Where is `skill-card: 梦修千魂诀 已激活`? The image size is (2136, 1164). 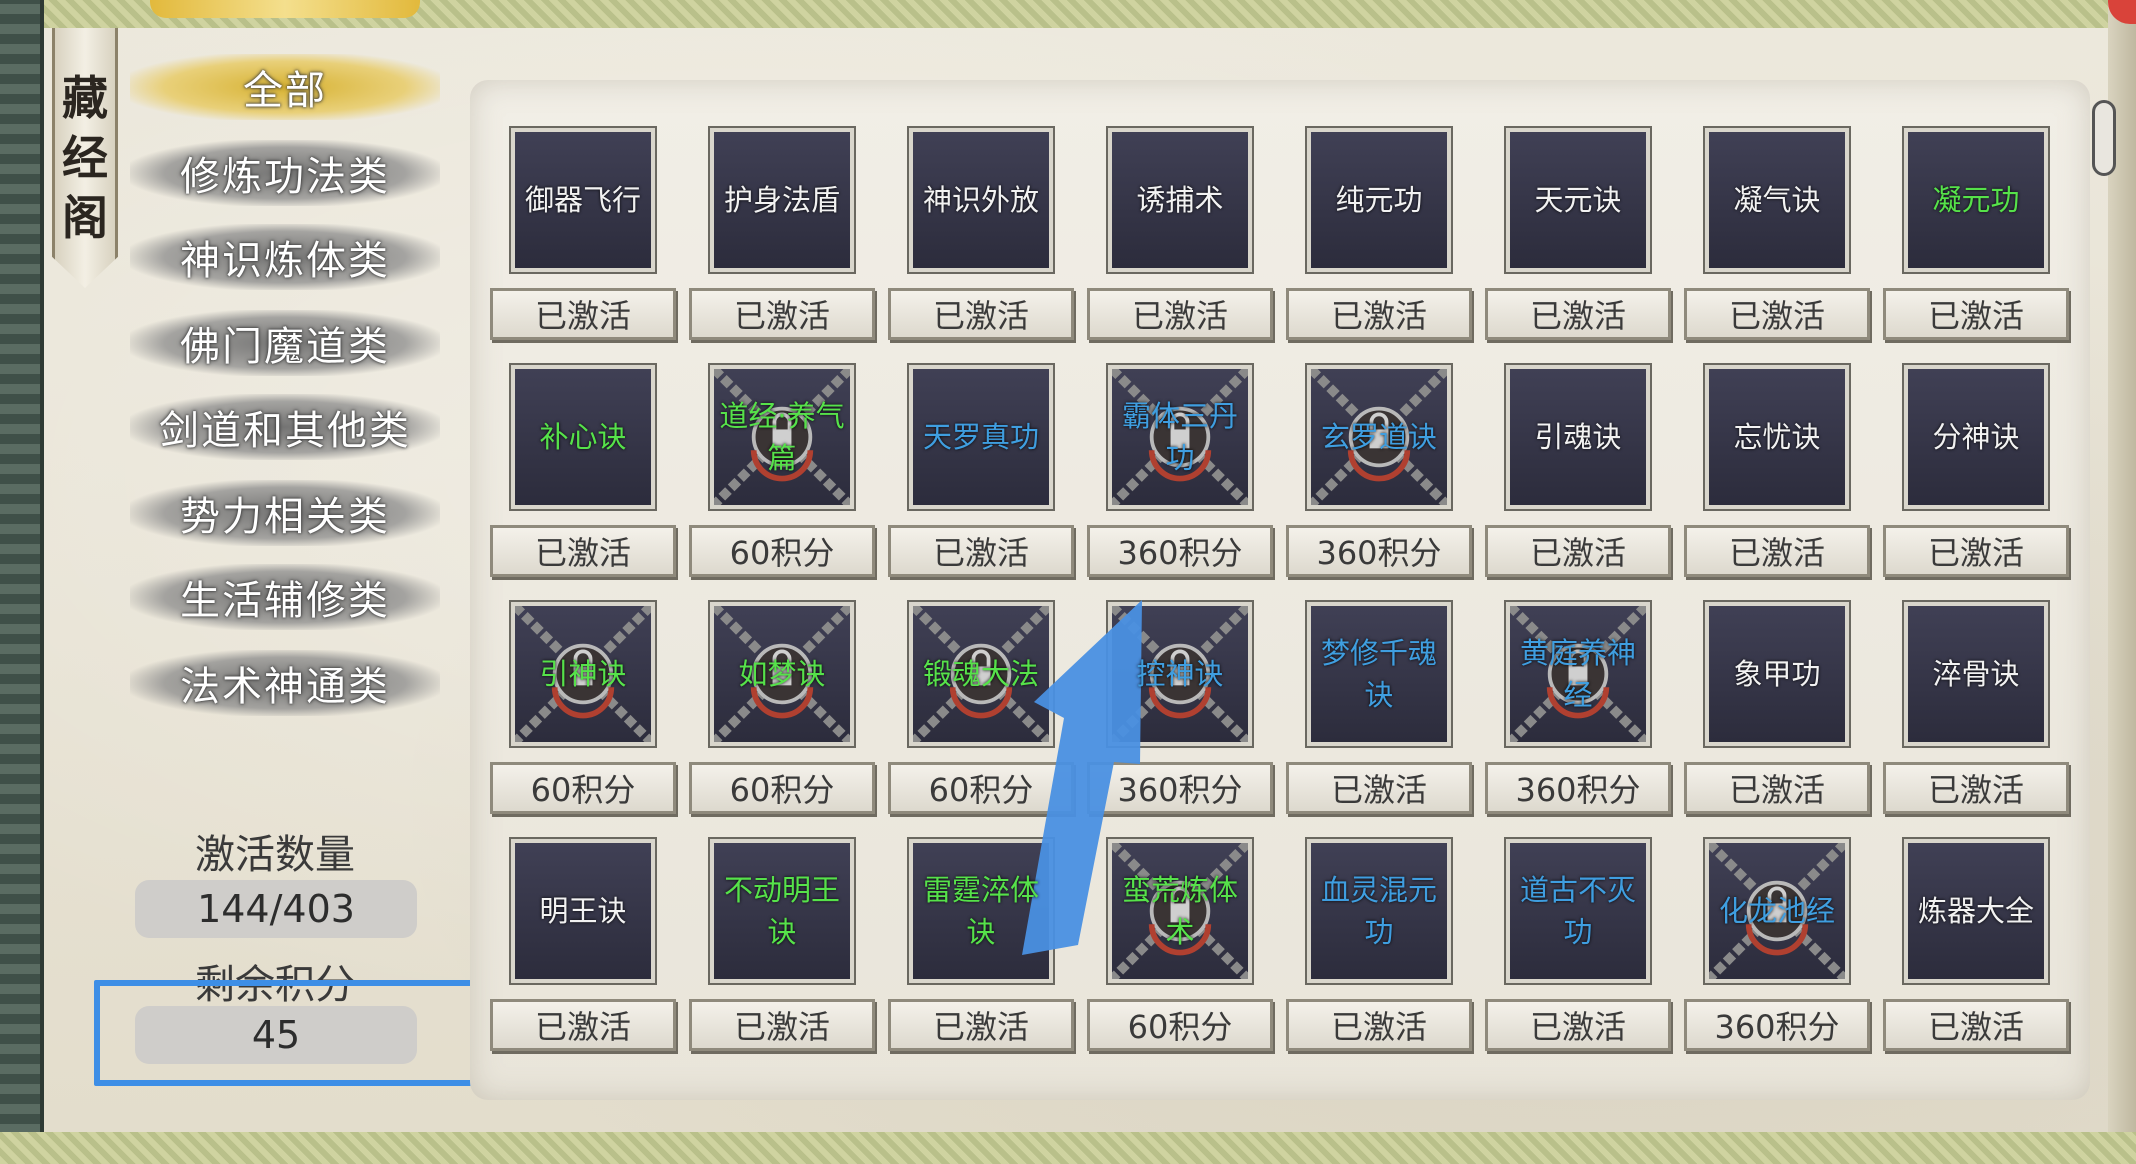
skill-card: 梦修千魂诀 已激活 is located at coordinates (1381, 717).